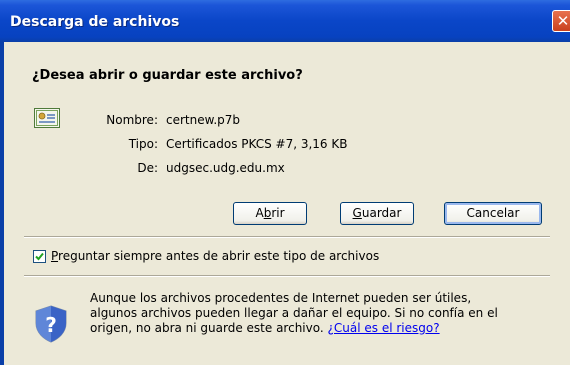  What do you see at coordinates (377, 213) in the screenshot?
I see `save-button: Guardar` at bounding box center [377, 213].